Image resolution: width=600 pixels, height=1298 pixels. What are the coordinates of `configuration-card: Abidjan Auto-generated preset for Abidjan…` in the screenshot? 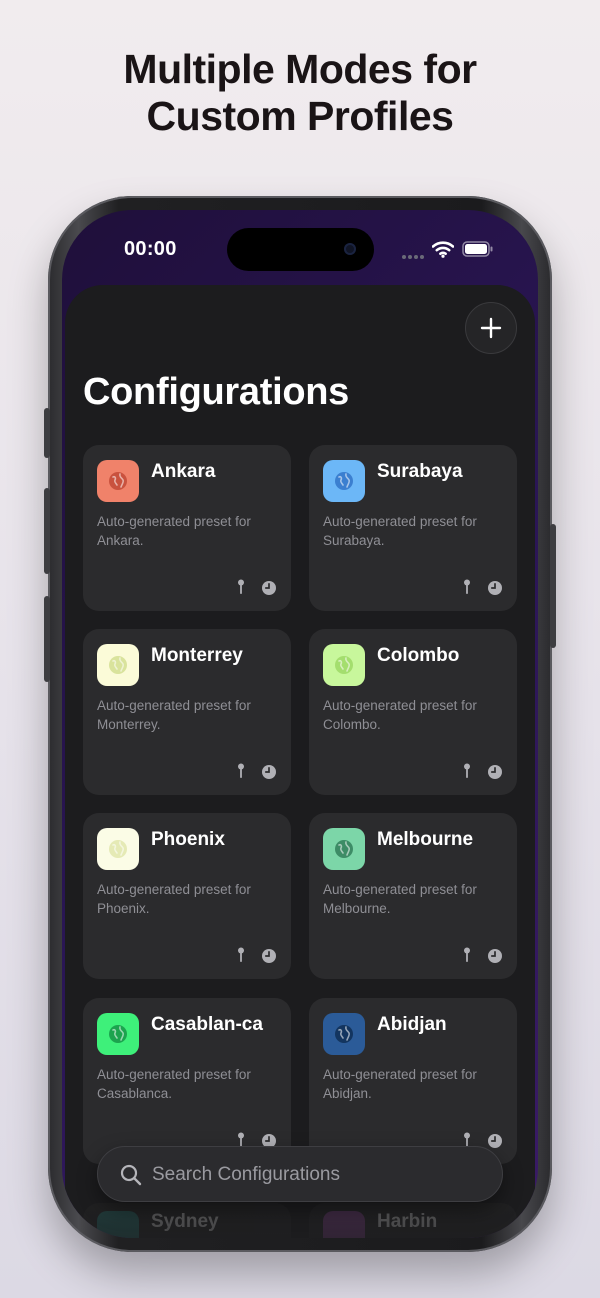 It's located at (413, 1081).